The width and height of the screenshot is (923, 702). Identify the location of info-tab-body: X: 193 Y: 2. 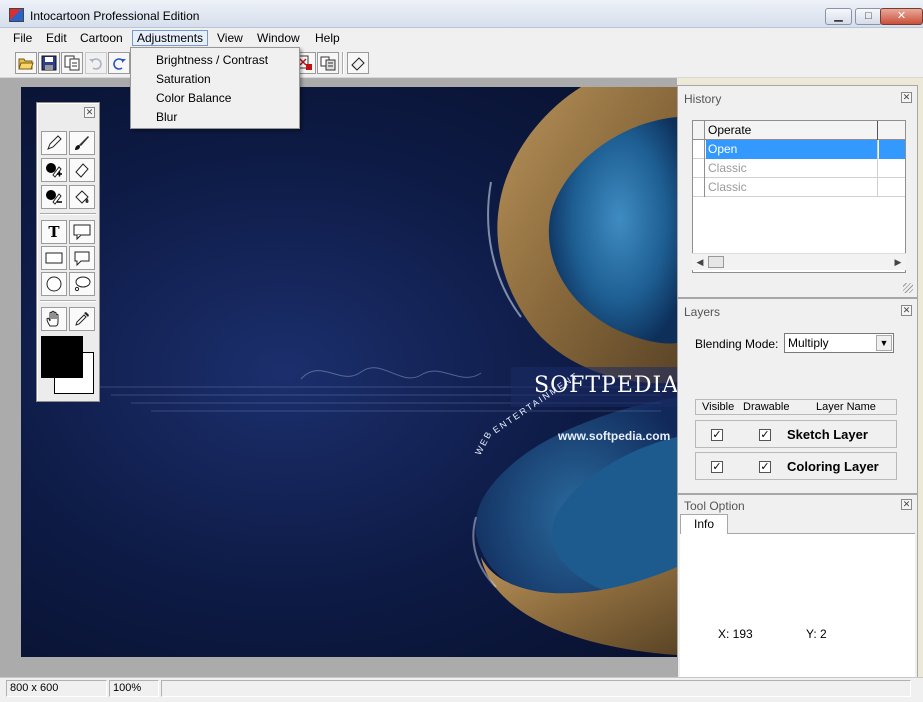
(797, 610).